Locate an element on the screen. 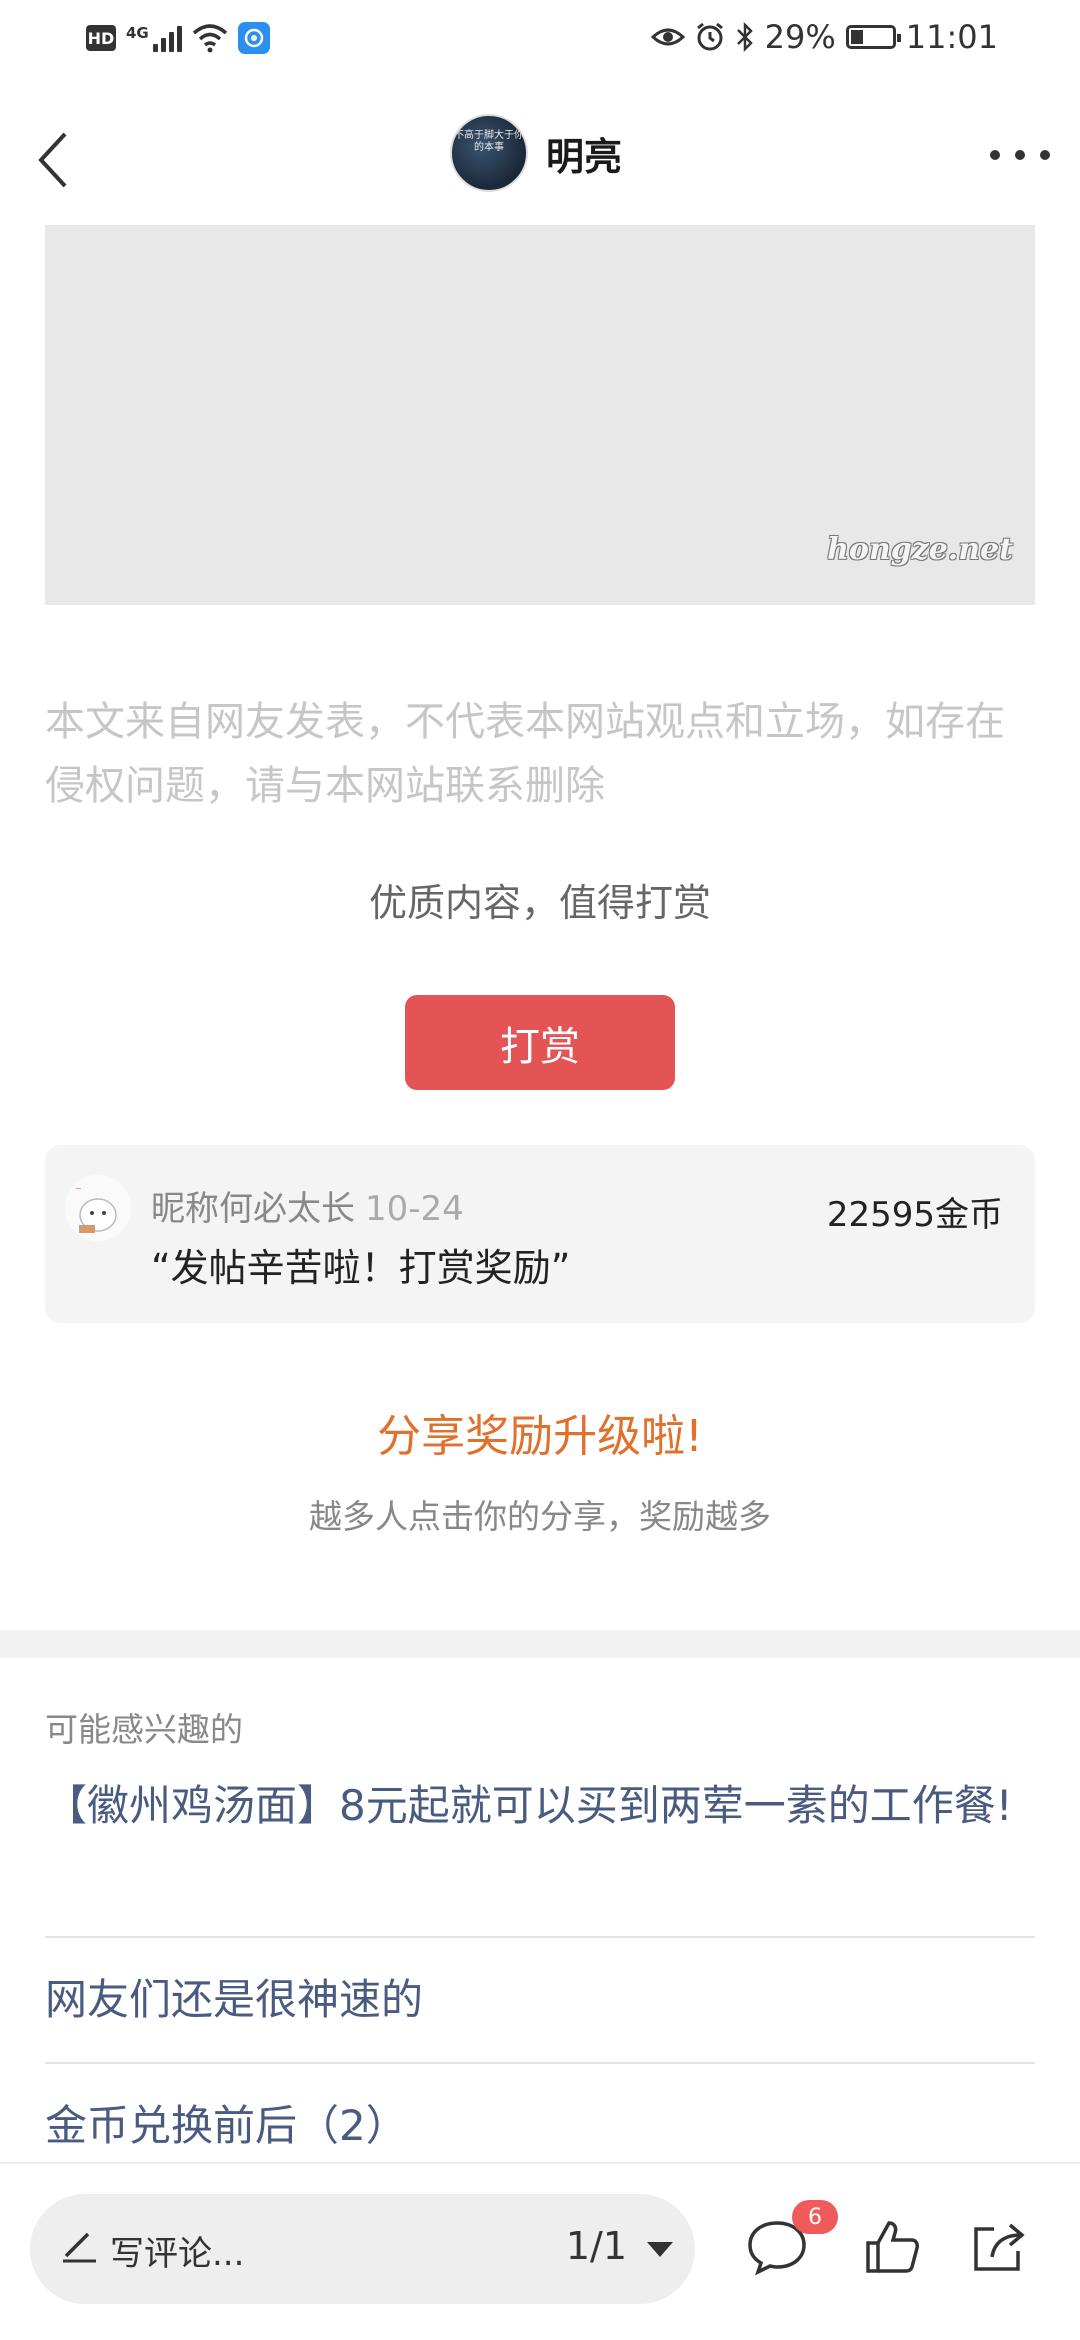 The height and width of the screenshot is (2340, 1080). back-icon is located at coordinates (52, 160).